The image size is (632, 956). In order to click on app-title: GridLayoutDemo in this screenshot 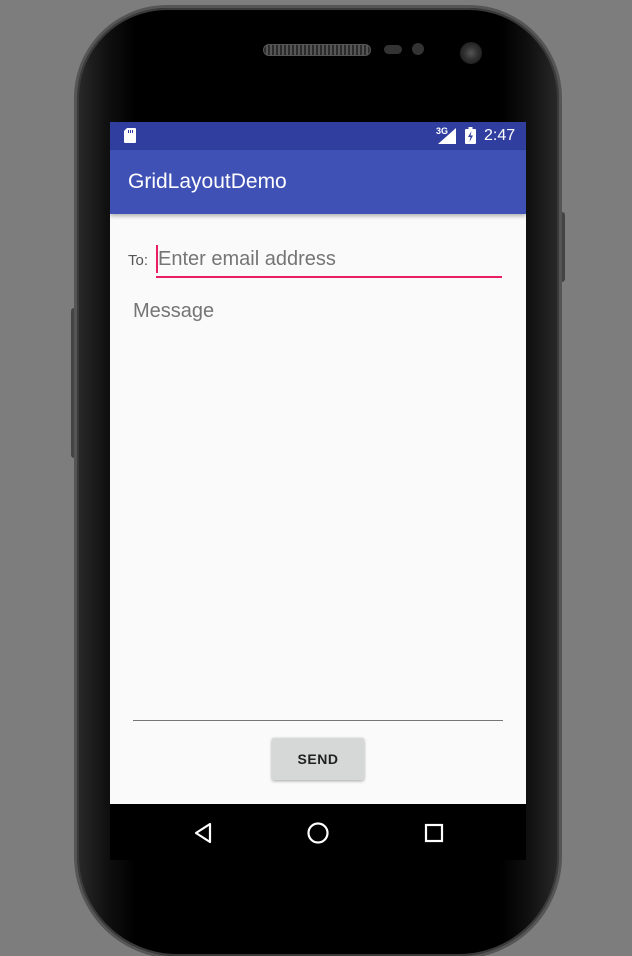, I will do `click(207, 181)`.